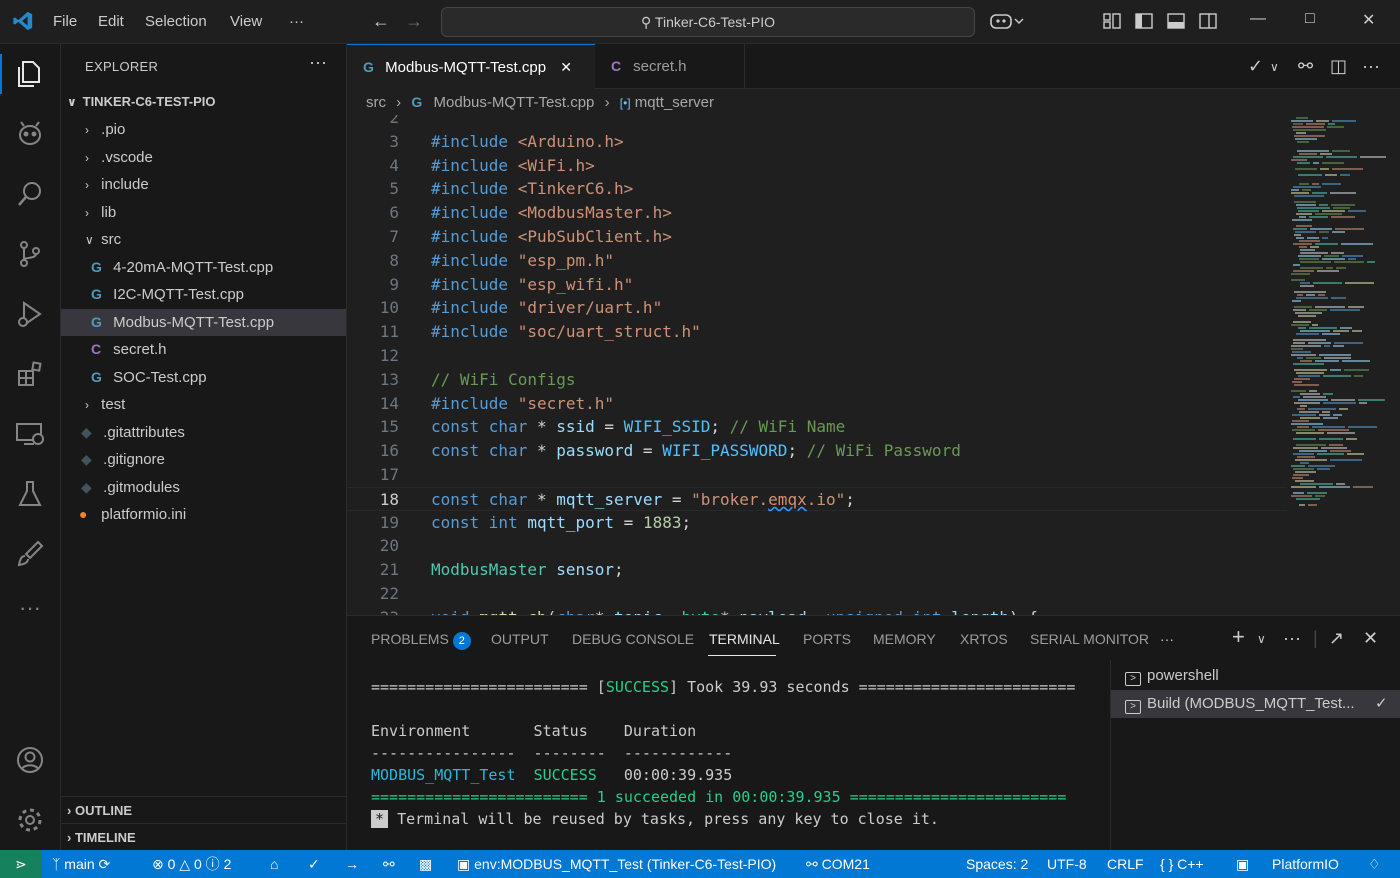 The image size is (1400, 878). Describe the element at coordinates (1176, 21) in the screenshot. I see `toggle-panel-icon` at that location.